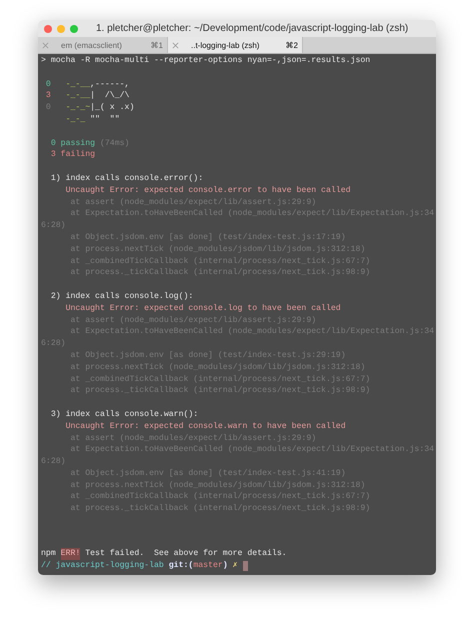  What do you see at coordinates (47, 96) in the screenshot?
I see `fail-text: 3` at bounding box center [47, 96].